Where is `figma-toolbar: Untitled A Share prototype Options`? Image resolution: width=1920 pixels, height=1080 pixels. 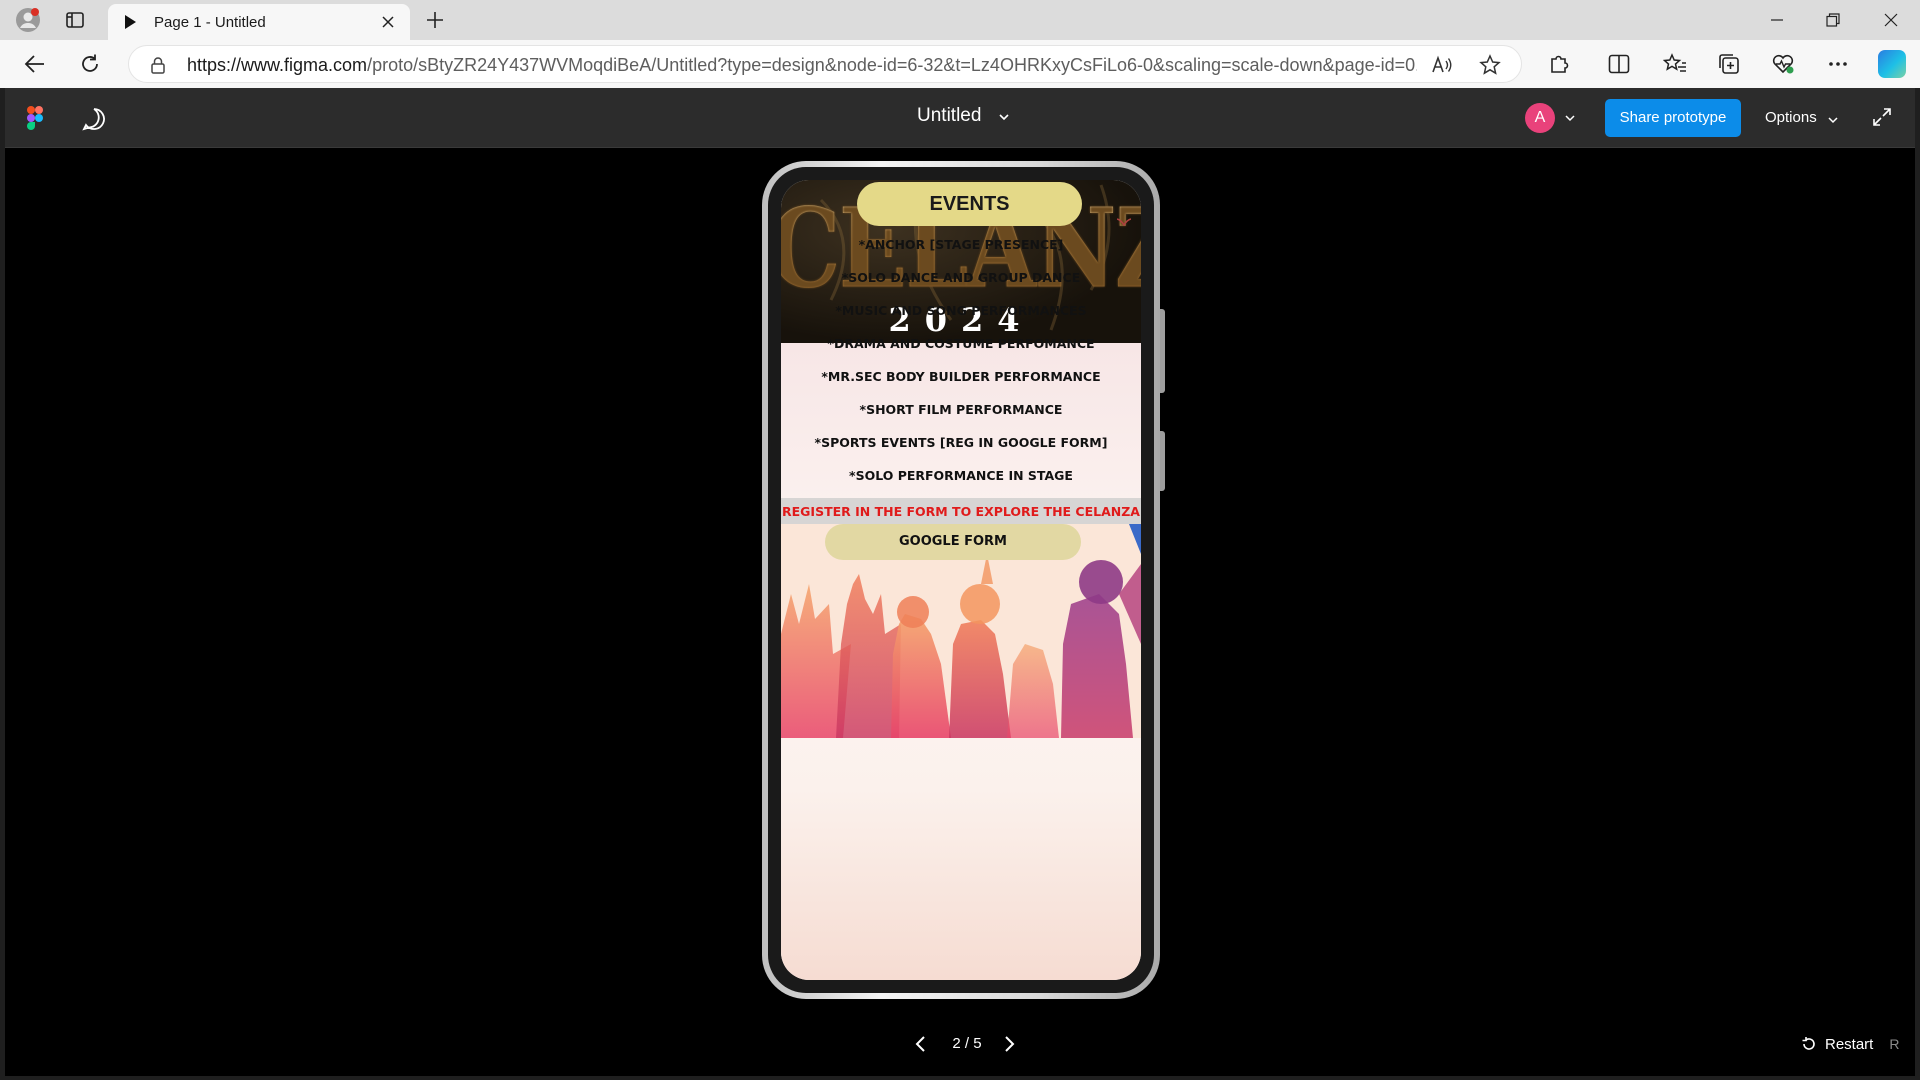 figma-toolbar: Untitled A Share prototype Options is located at coordinates (960, 118).